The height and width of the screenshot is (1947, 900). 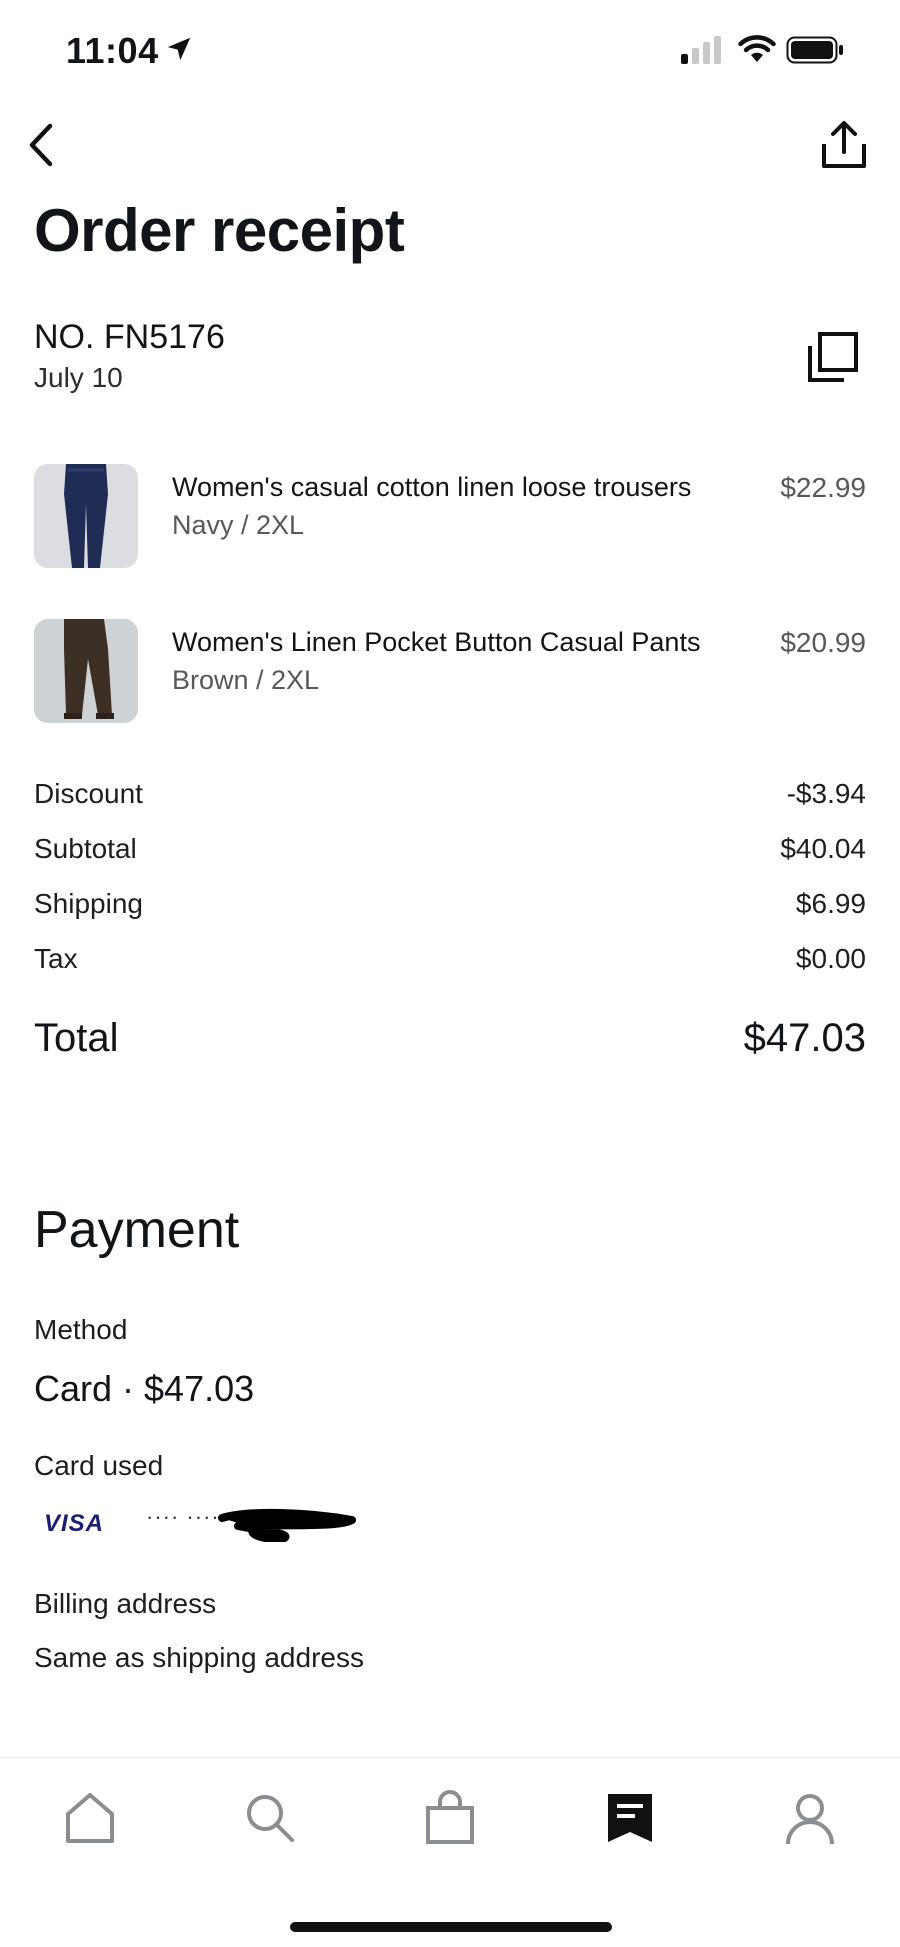 What do you see at coordinates (129, 337) in the screenshot?
I see `order-number: NO. FN5176` at bounding box center [129, 337].